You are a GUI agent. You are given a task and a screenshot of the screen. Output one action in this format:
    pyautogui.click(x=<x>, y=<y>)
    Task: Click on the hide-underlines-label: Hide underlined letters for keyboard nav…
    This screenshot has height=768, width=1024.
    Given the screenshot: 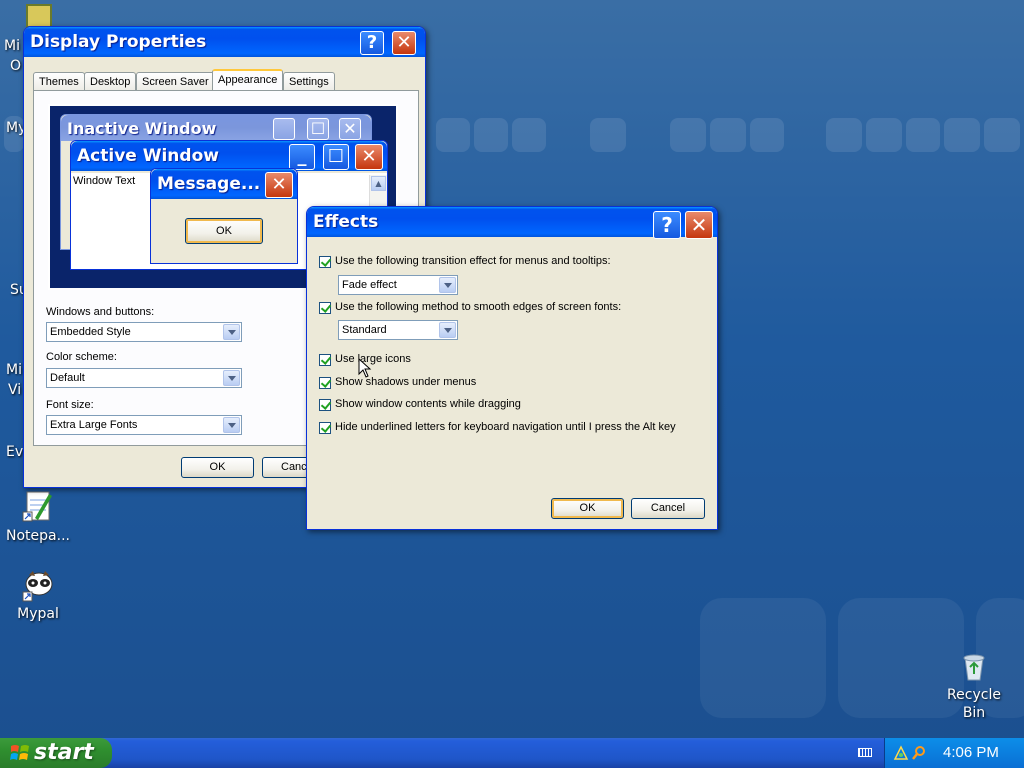 What is the action you would take?
    pyautogui.click(x=505, y=427)
    